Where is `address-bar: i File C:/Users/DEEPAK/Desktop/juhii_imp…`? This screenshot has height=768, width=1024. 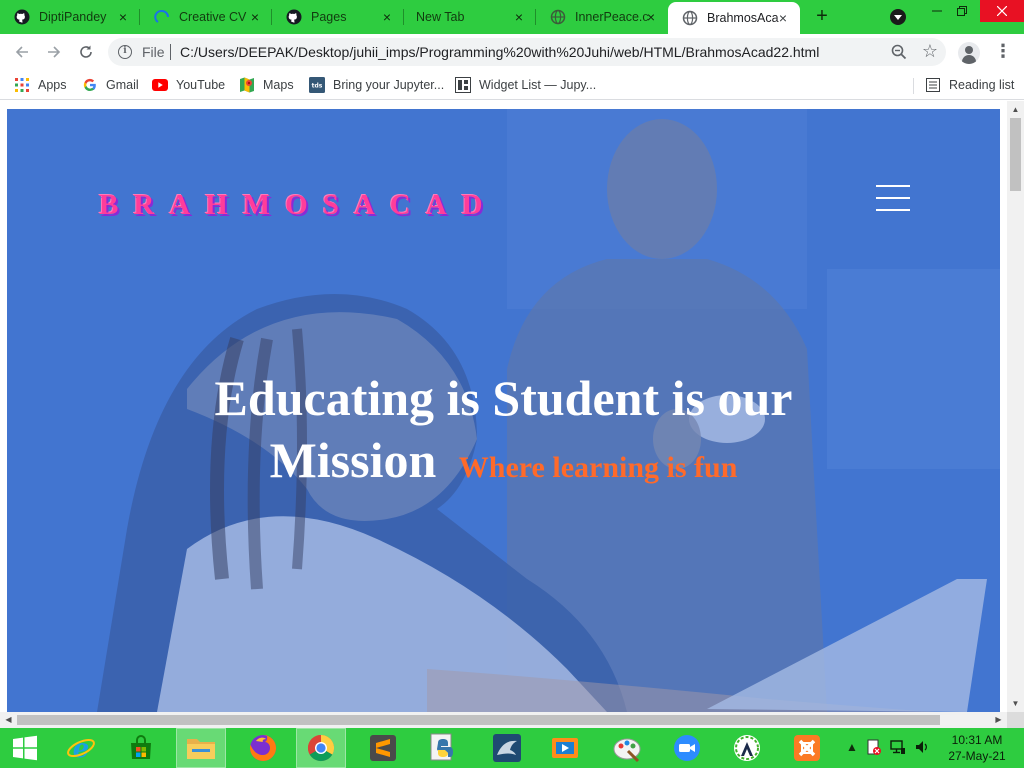 address-bar: i File C:/Users/DEEPAK/Desktop/juhii_imp… is located at coordinates (527, 52).